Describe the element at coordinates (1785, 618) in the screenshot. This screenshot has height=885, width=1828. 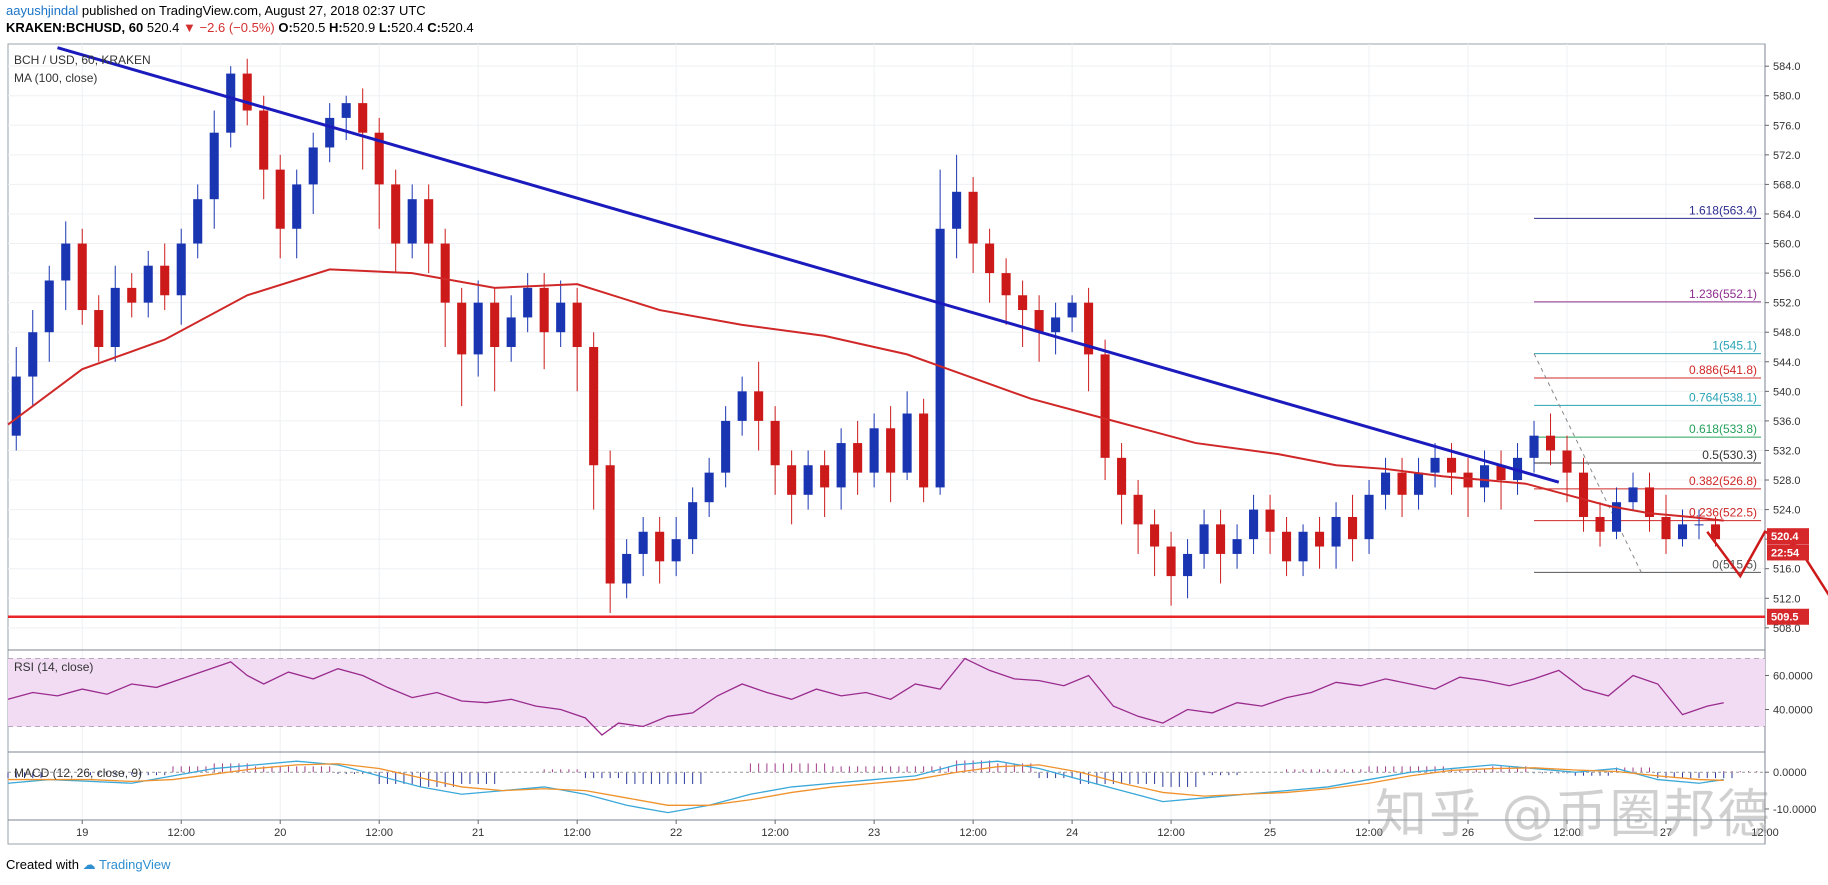
I see `price-tag-label: 509.5` at that location.